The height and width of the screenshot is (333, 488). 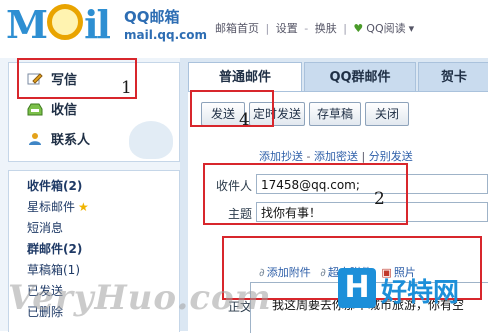 What do you see at coordinates (126, 88) in the screenshot?
I see `annotation-number-1: 1` at bounding box center [126, 88].